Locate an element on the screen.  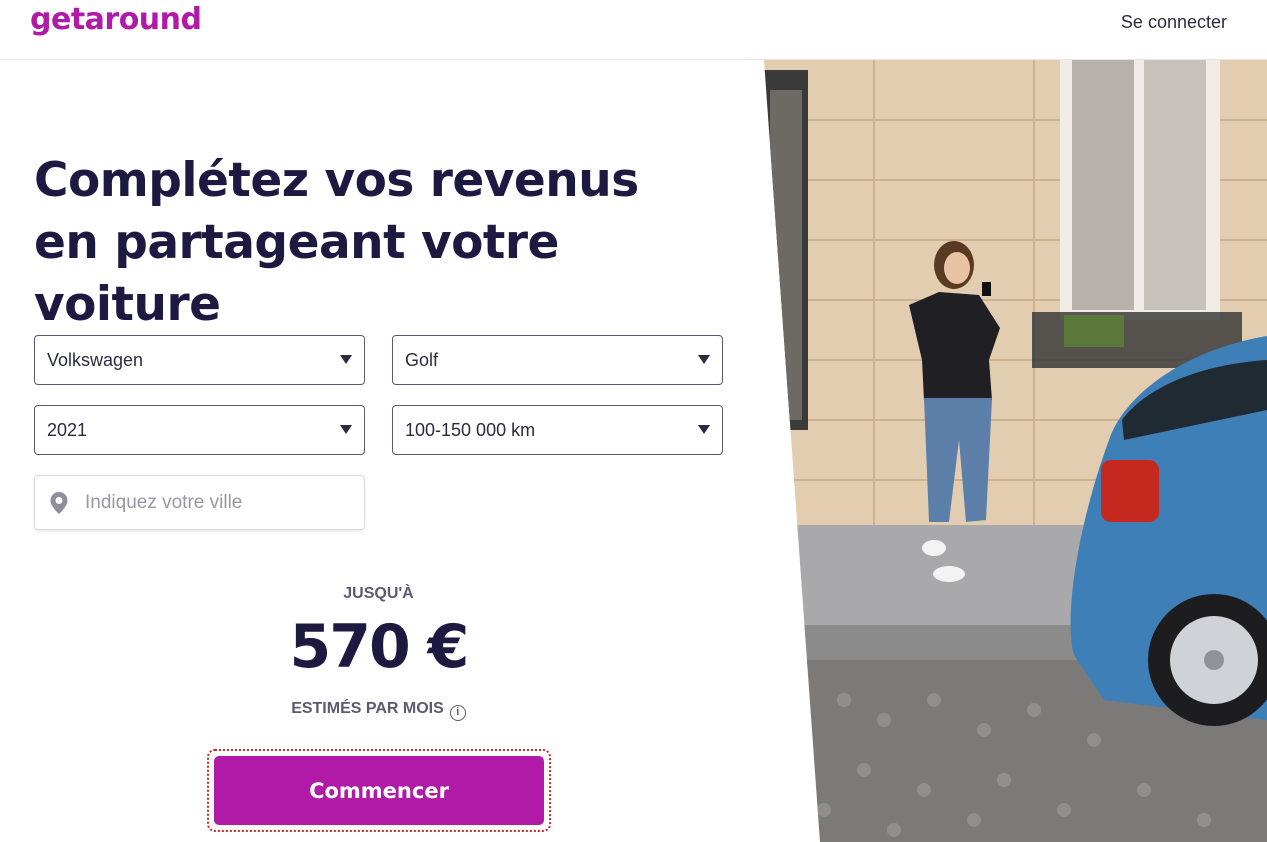
city-field is located at coordinates (199, 502).